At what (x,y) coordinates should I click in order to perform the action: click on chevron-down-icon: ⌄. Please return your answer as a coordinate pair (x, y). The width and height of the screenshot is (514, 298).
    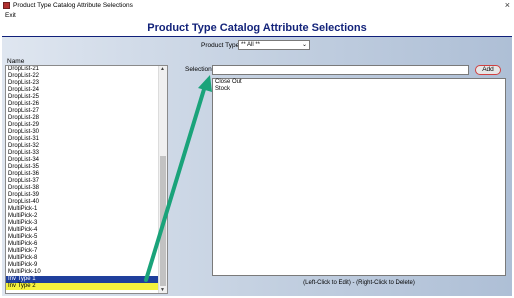
    Looking at the image, I should click on (304, 45).